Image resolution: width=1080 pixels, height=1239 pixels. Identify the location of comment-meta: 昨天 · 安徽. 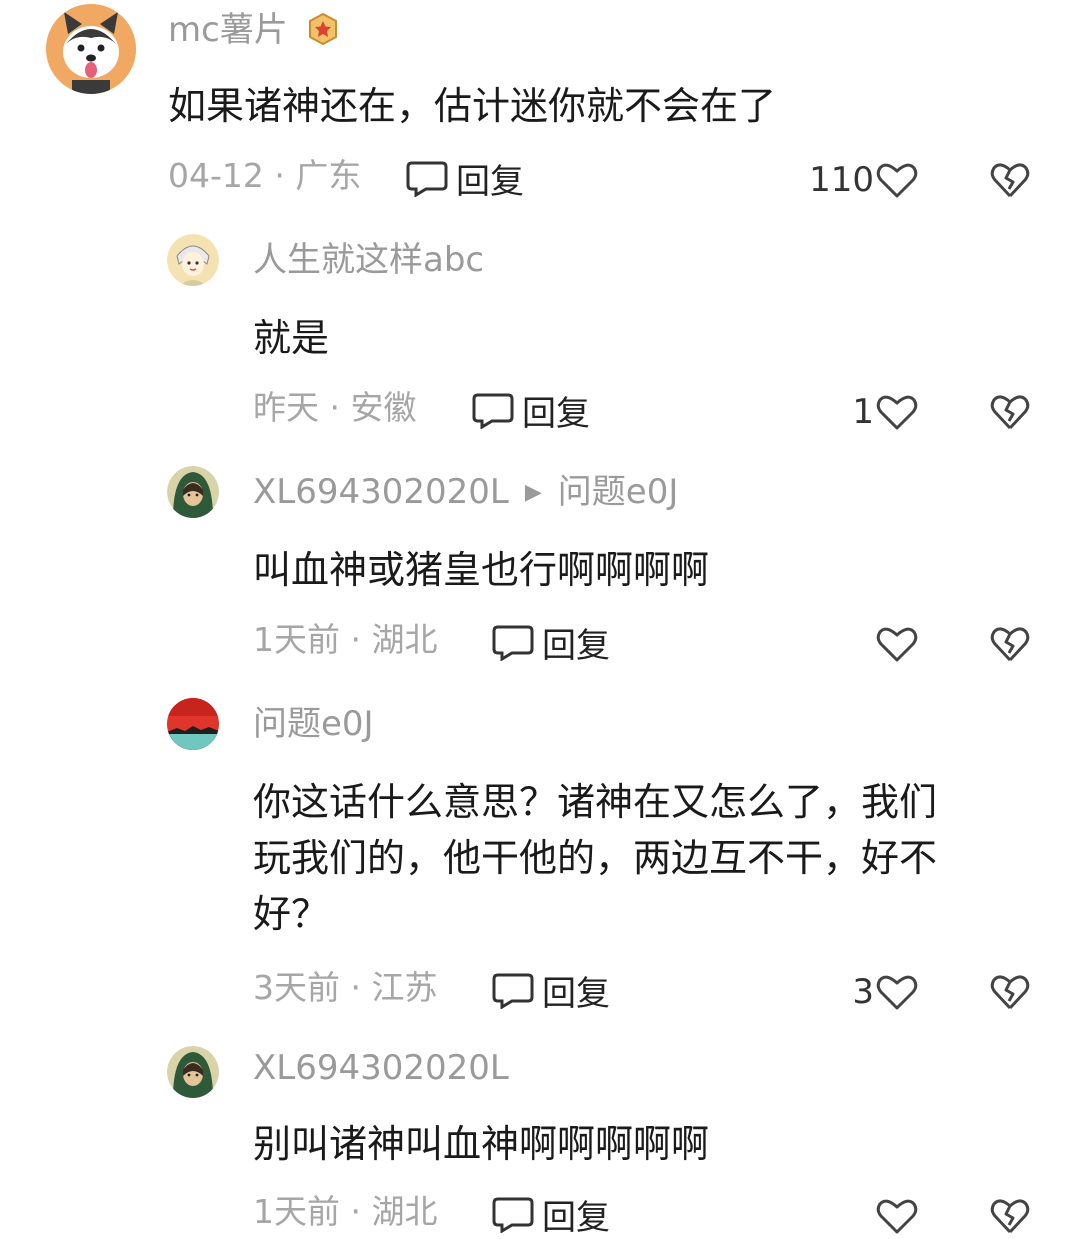
(335, 407).